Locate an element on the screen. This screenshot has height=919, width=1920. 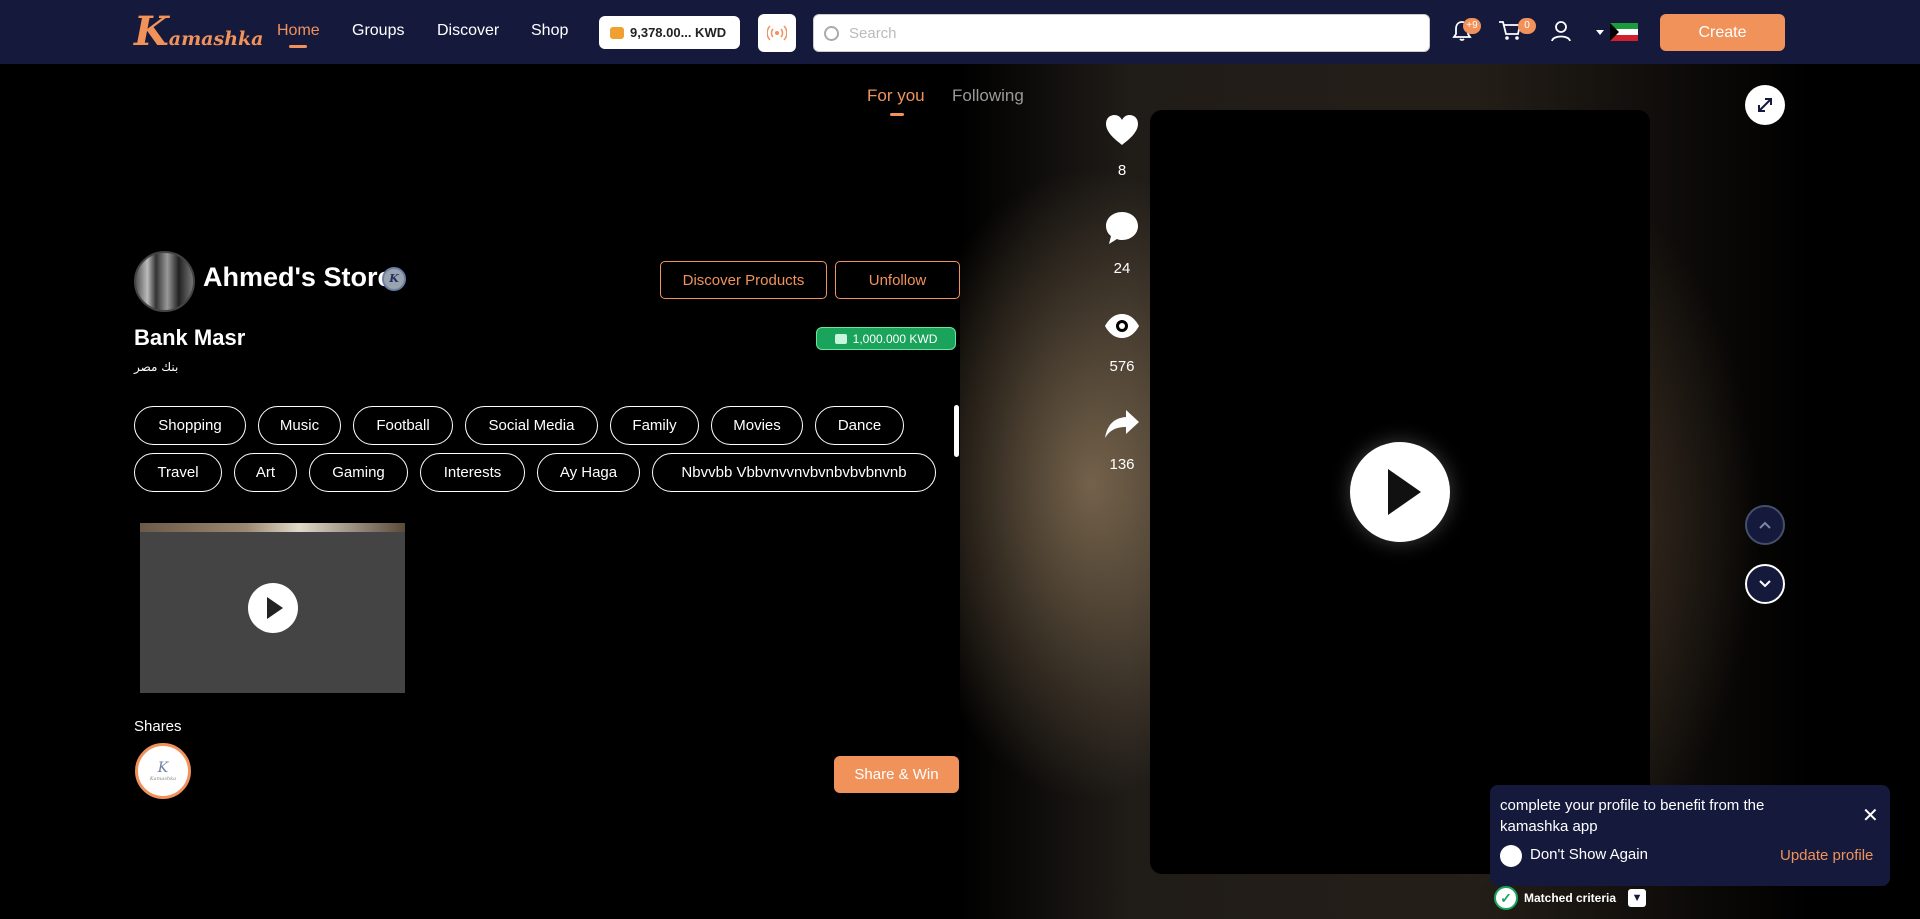
comments-count: 24 is located at coordinates (1122, 268).